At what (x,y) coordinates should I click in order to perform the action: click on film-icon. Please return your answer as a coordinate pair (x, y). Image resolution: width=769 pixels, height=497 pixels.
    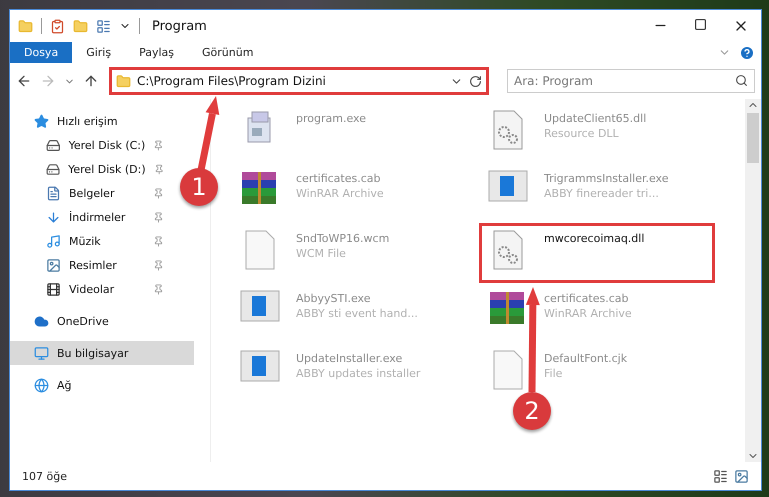
    Looking at the image, I should click on (53, 289).